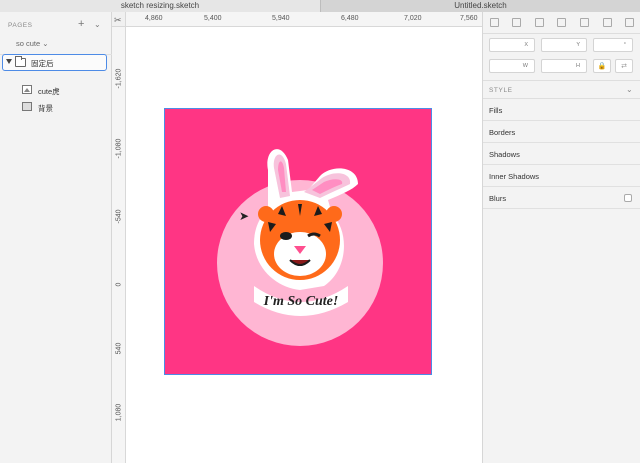  What do you see at coordinates (512, 45) in the screenshot?
I see `x-field: X` at bounding box center [512, 45].